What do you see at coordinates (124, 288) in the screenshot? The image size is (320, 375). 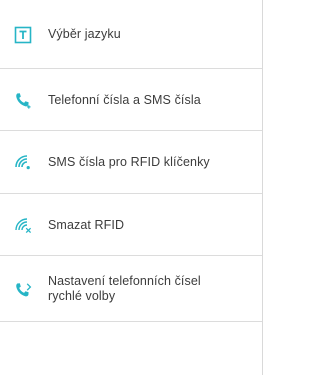 I see `menu-item-label: Nastavení telefonních čísel rychlé volby` at bounding box center [124, 288].